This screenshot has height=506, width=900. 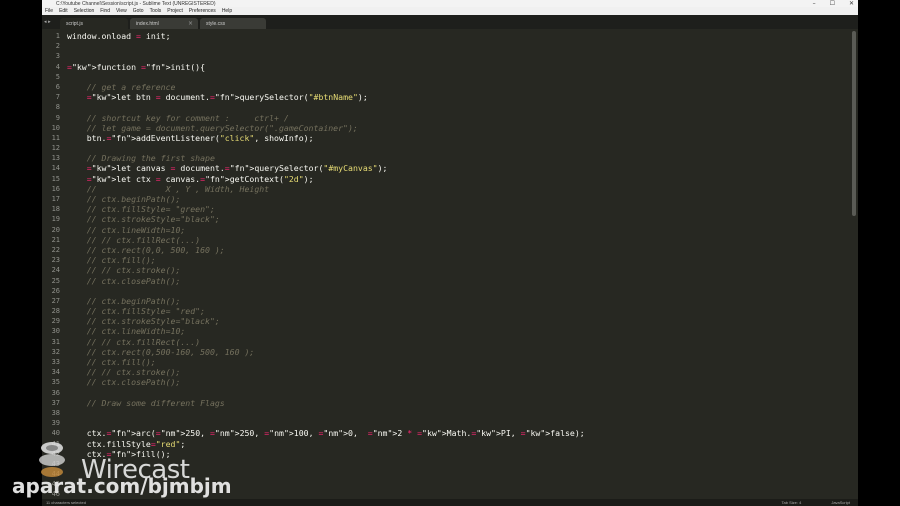 I want to click on line-number: 24, so click(x=55, y=270).